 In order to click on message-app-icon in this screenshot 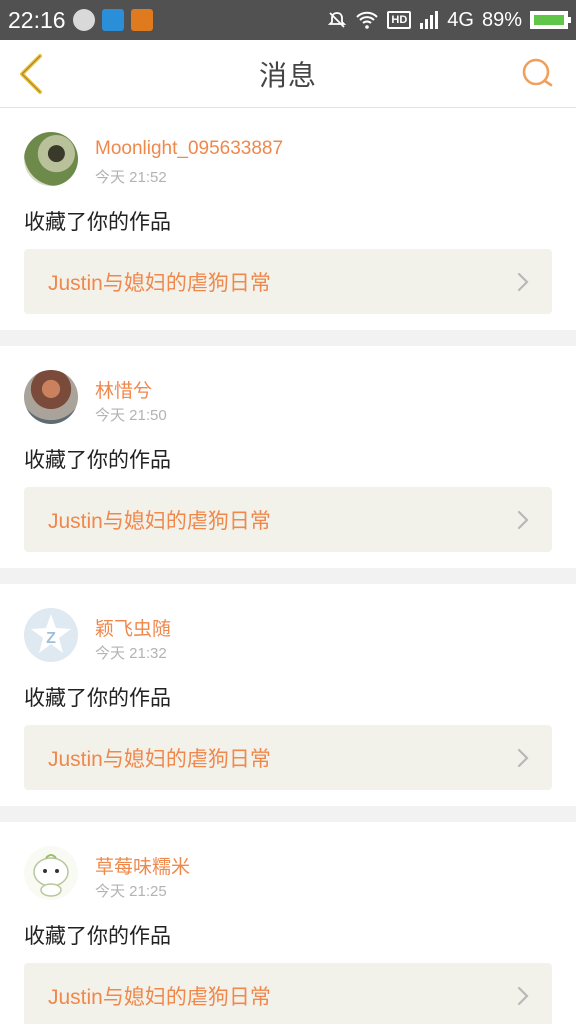, I will do `click(141, 20)`.